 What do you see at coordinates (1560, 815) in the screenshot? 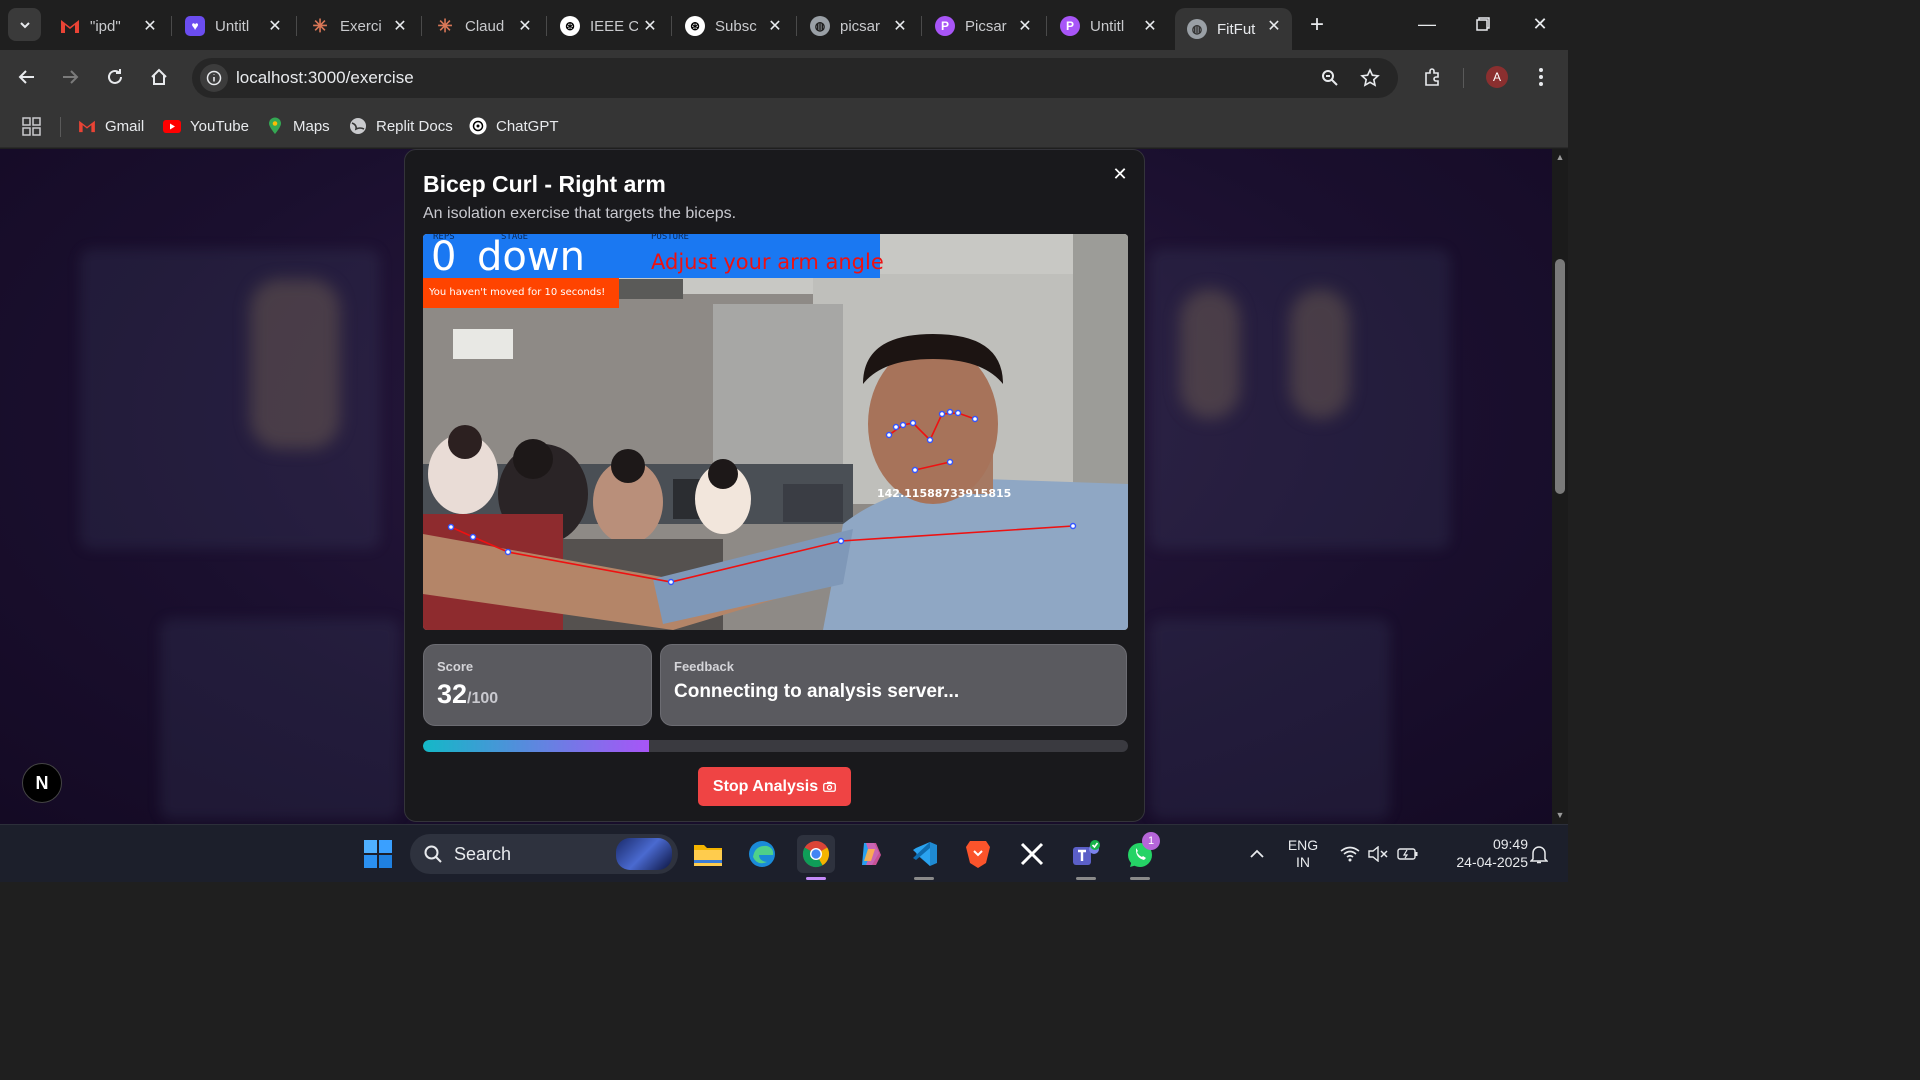
I see `scroll-down-icon: ▼` at bounding box center [1560, 815].